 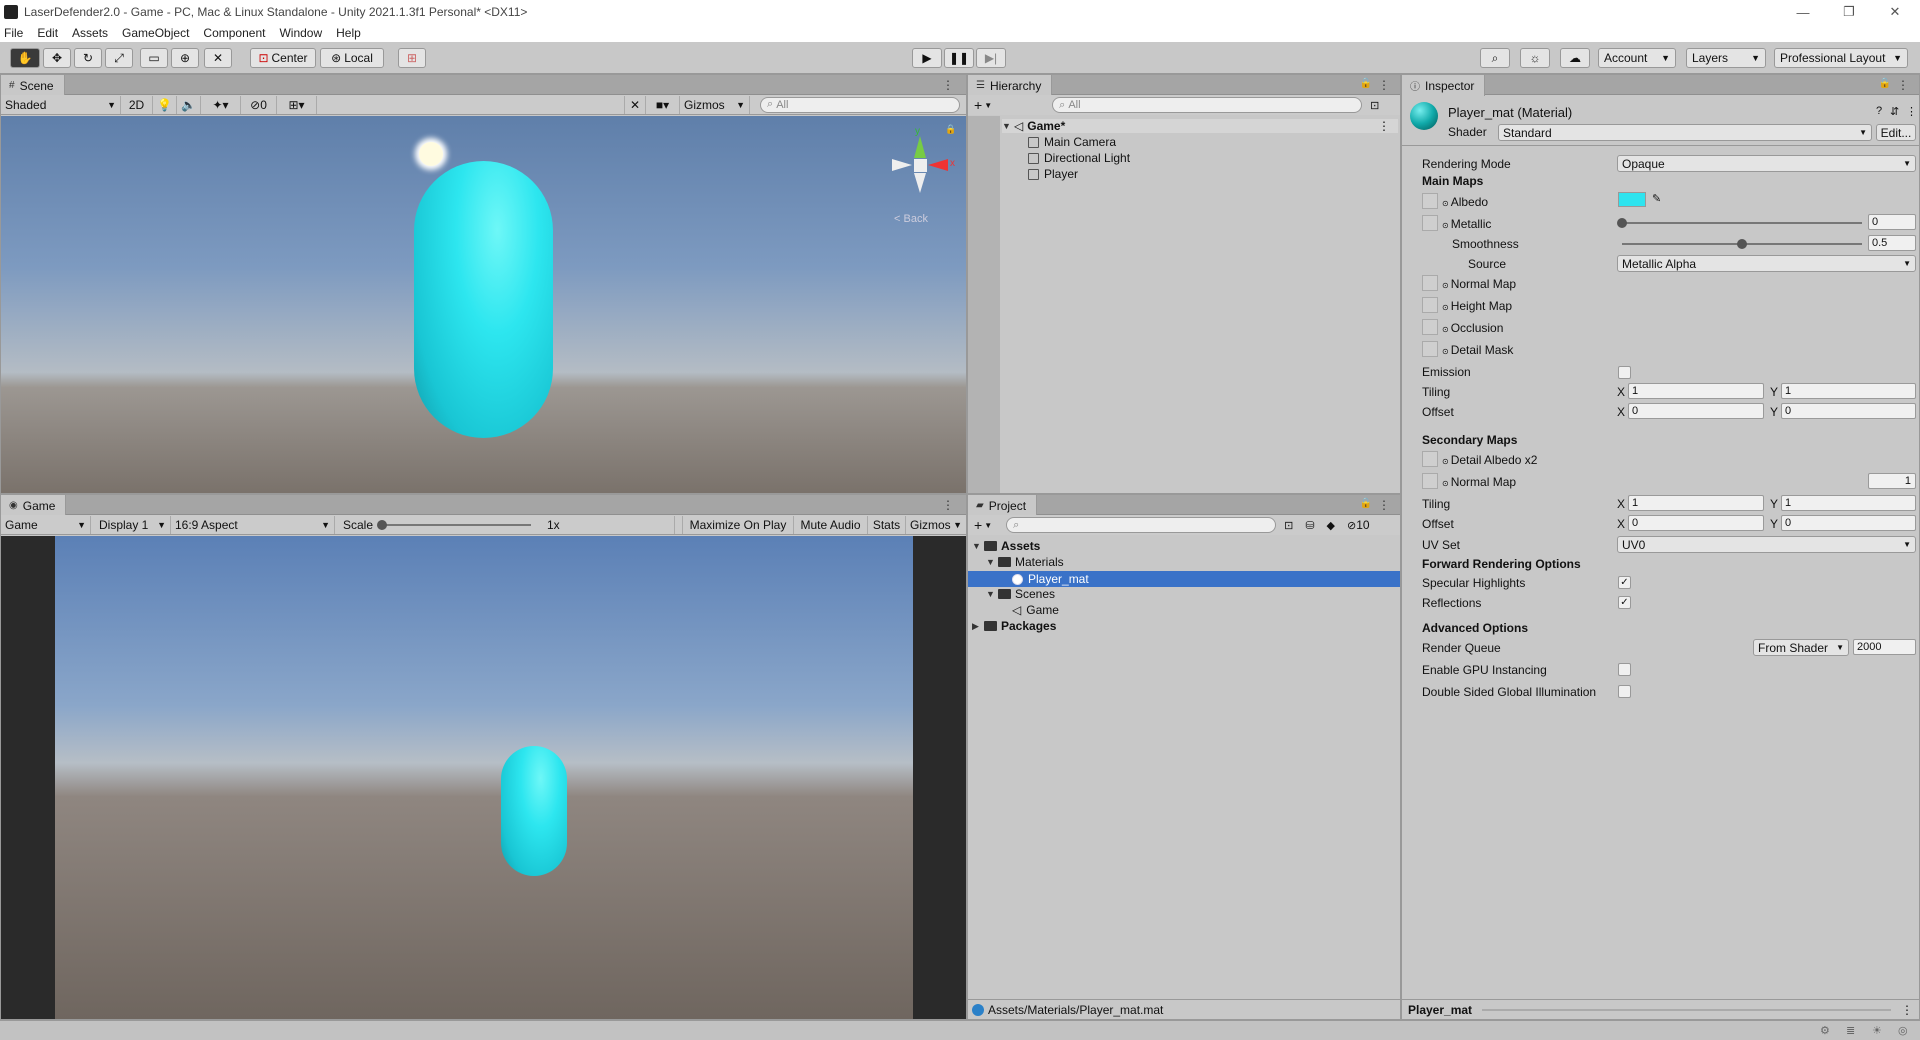 What do you see at coordinates (1624, 602) in the screenshot?
I see `reflections-checkbox: ✓` at bounding box center [1624, 602].